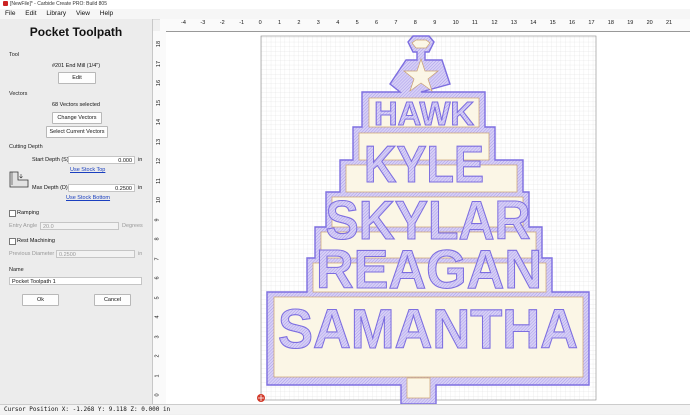 This screenshot has height=415, width=690. I want to click on ruler-tick-x: 11, so click(475, 23).